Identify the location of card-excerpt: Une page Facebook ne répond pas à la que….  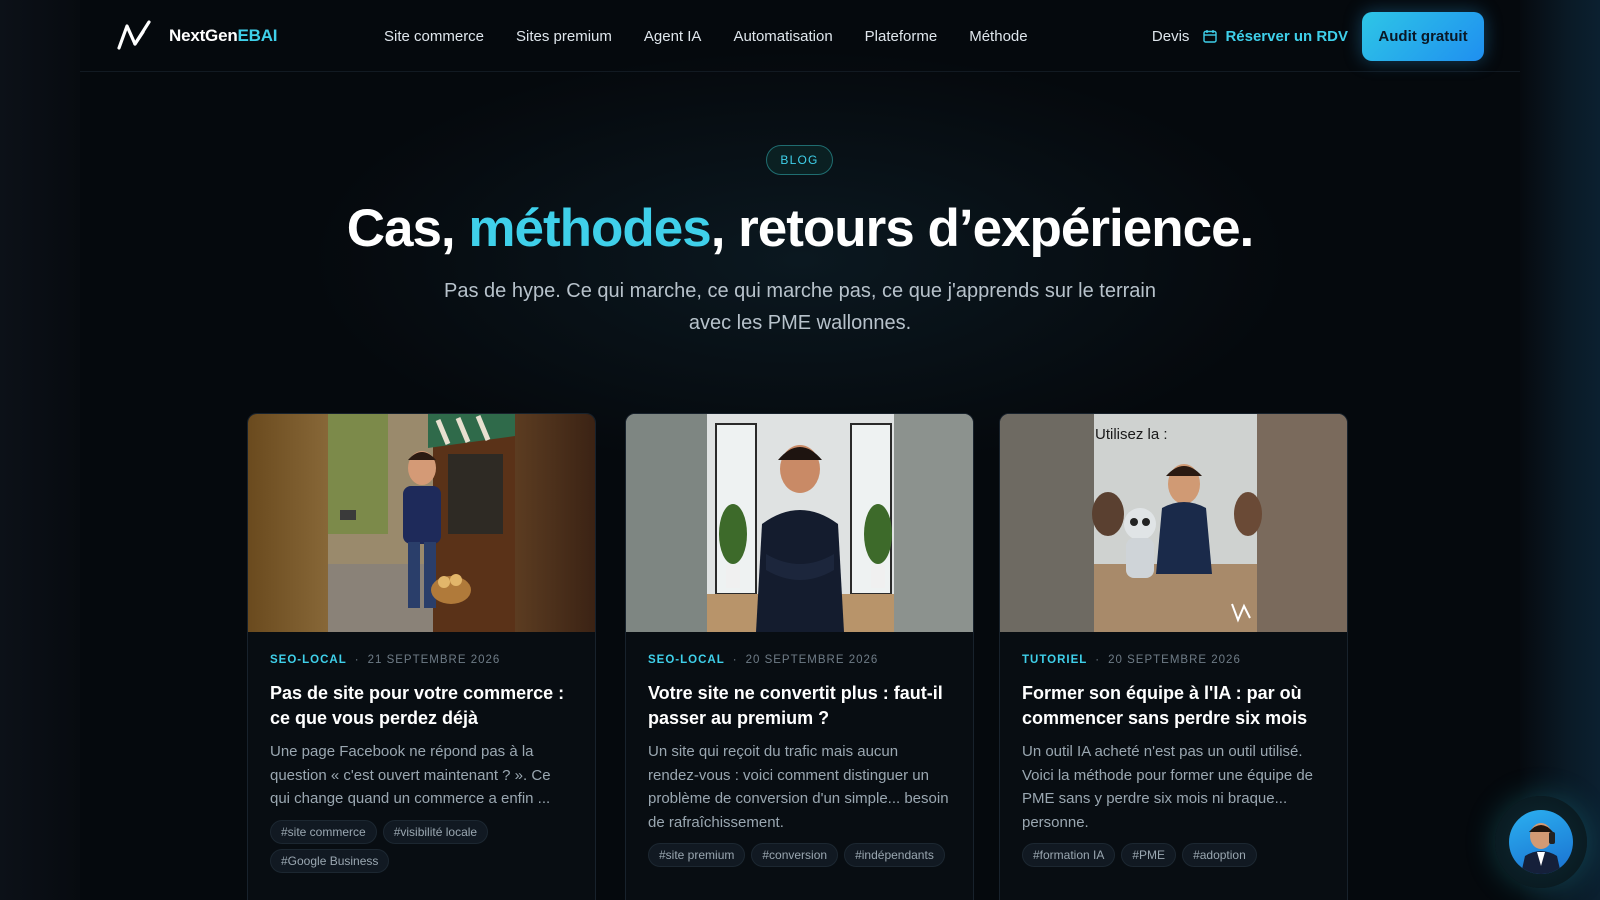
(410, 775).